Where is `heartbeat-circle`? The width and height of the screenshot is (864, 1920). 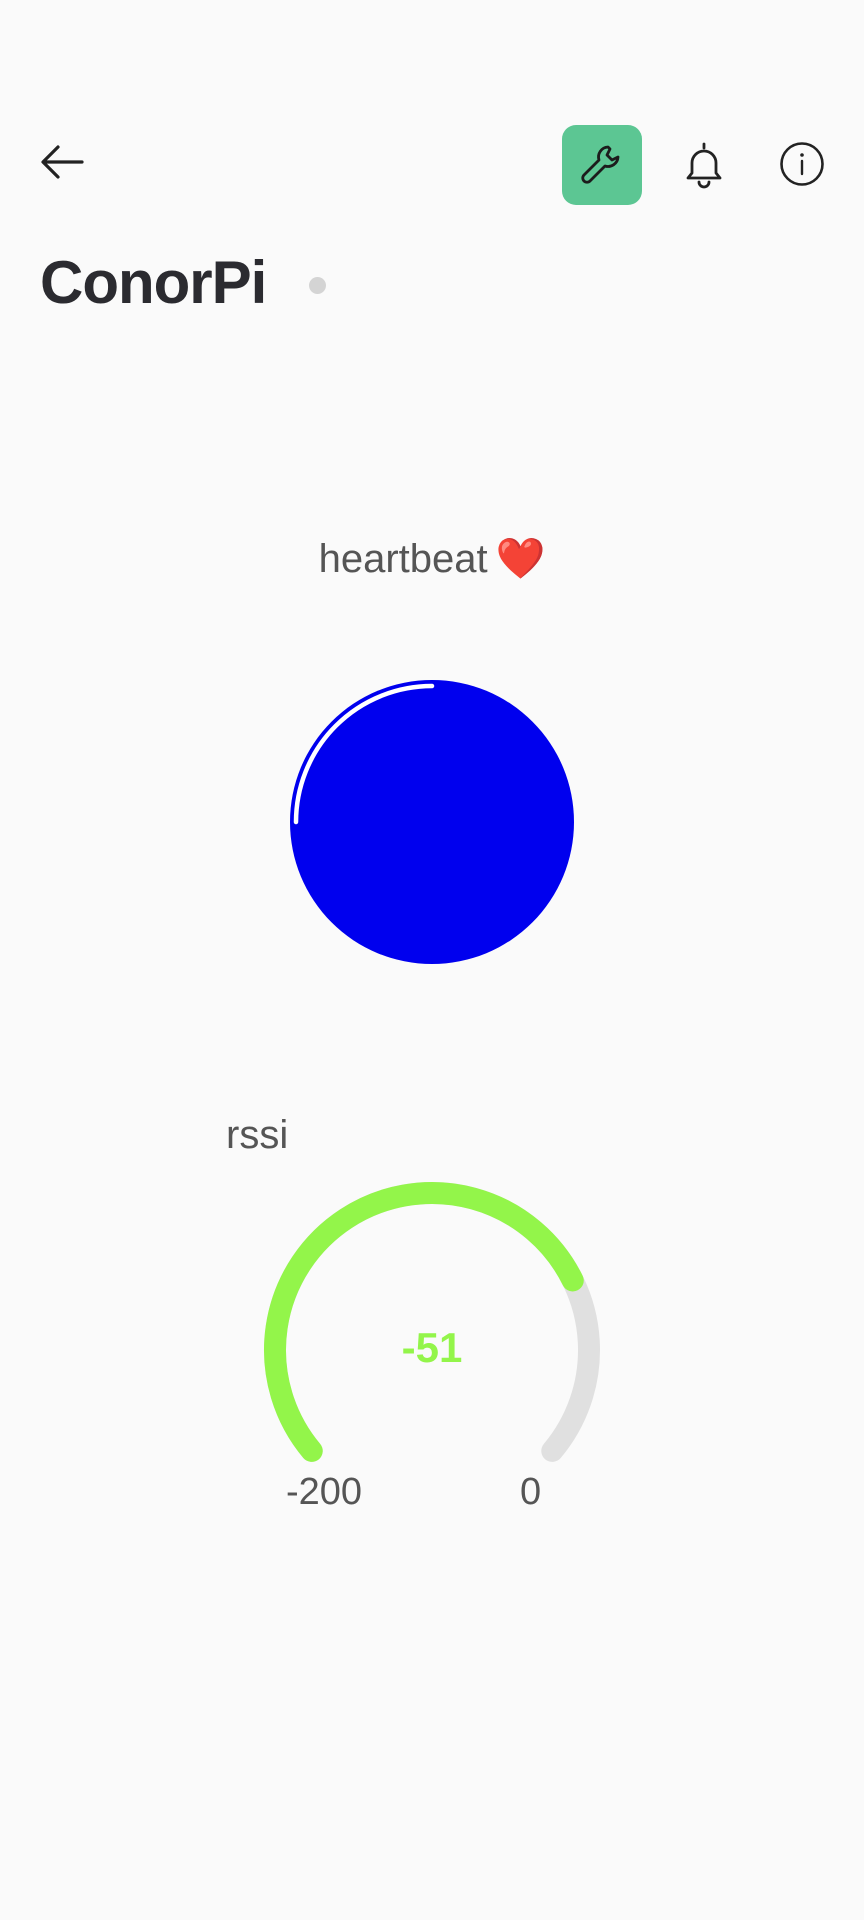 heartbeat-circle is located at coordinates (432, 822).